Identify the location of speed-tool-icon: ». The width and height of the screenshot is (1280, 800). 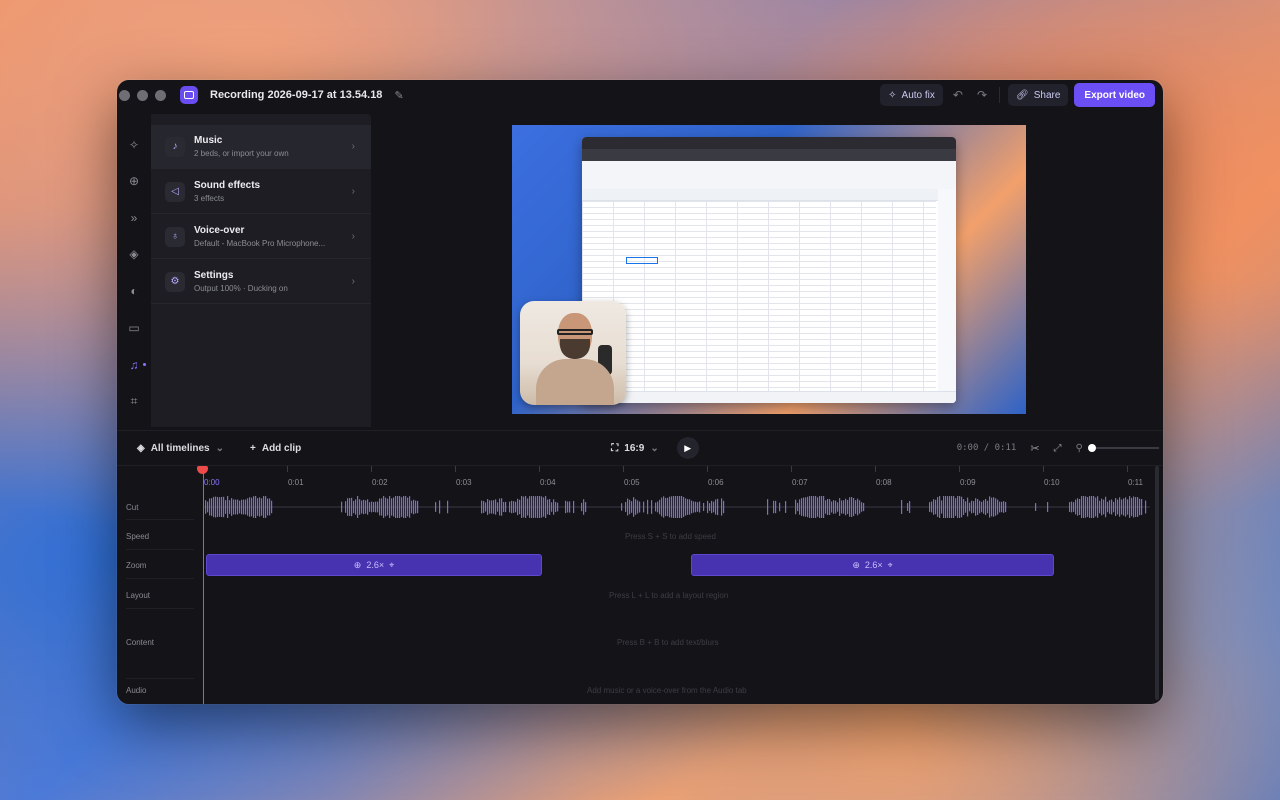
(134, 218).